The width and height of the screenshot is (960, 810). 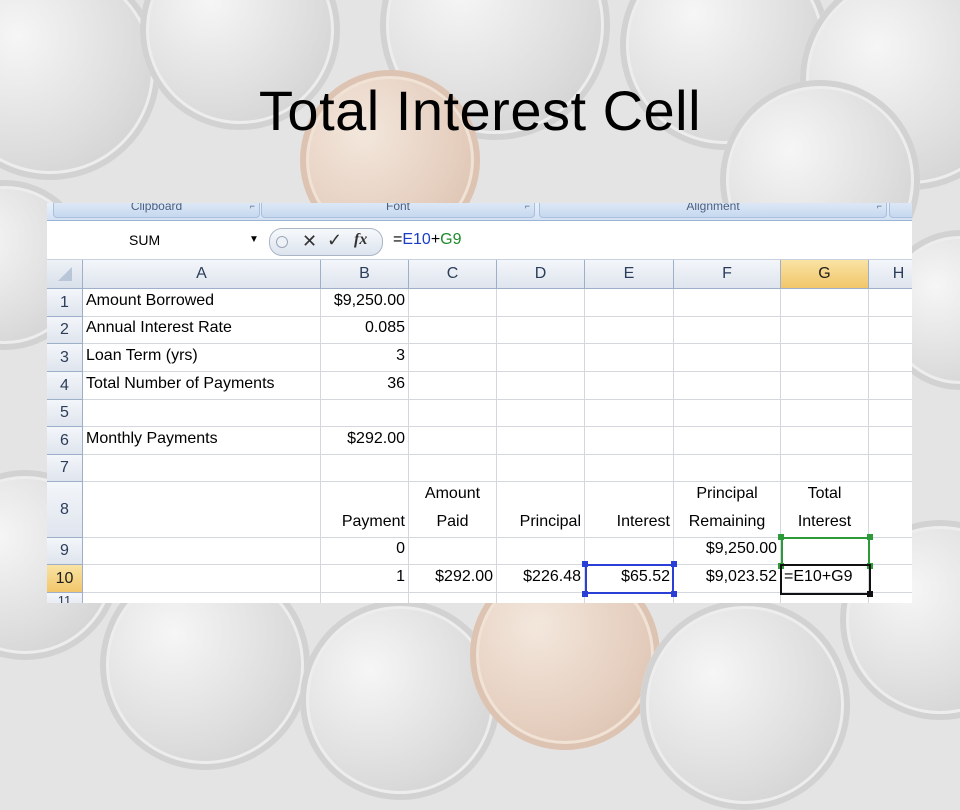 What do you see at coordinates (541, 274) in the screenshot?
I see `column-header-d: D` at bounding box center [541, 274].